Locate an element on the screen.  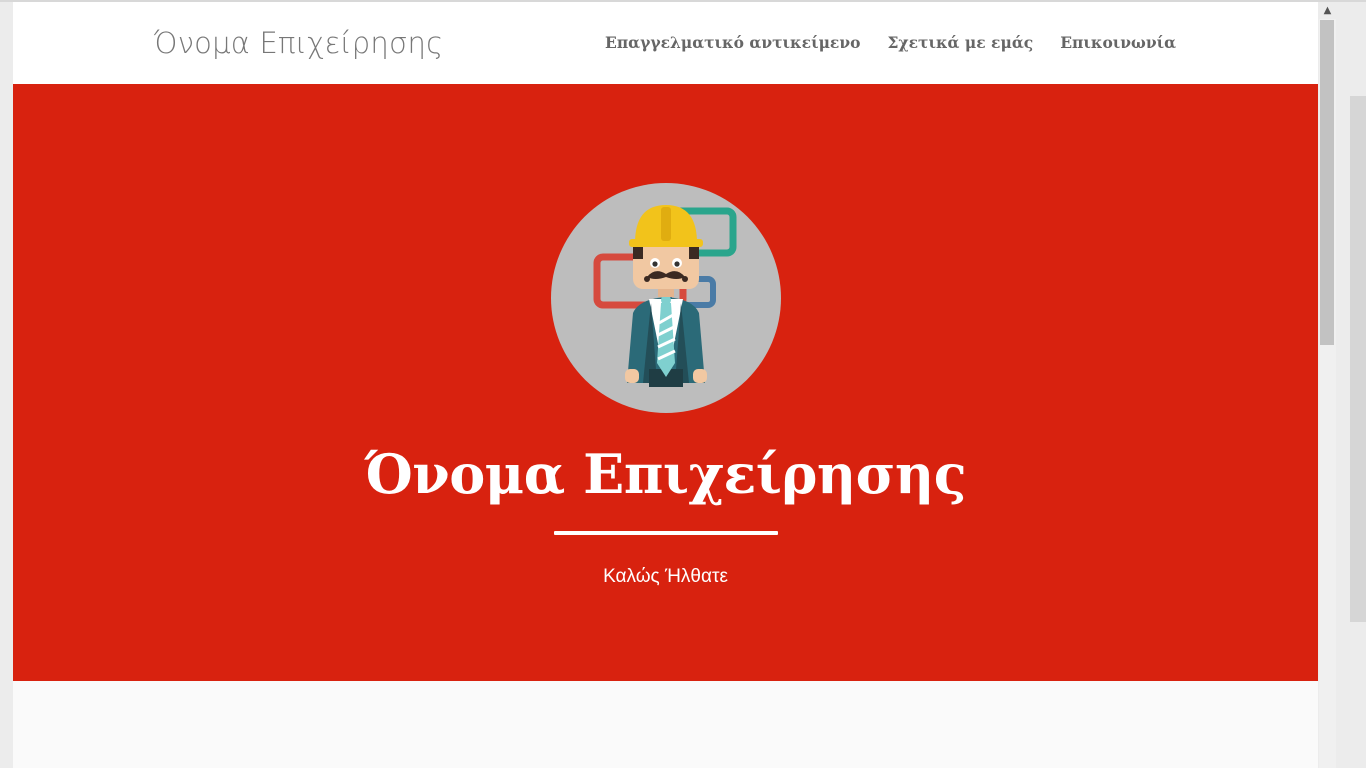
nav-link-services: Επαγγελματικό αντικείμενο is located at coordinates (732, 42).